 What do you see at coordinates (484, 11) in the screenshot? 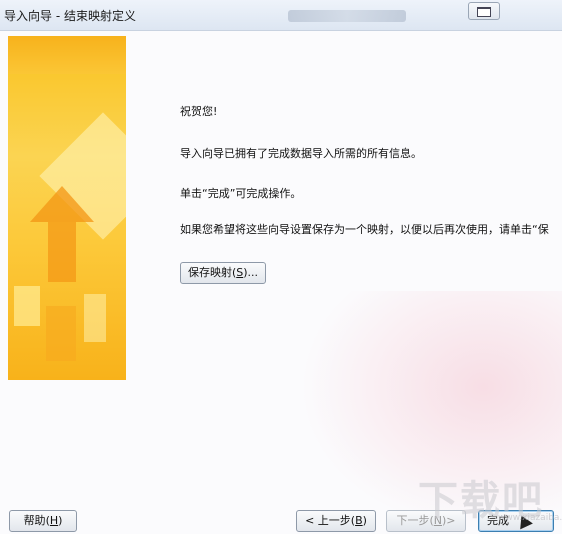
I see `restore-icon` at bounding box center [484, 11].